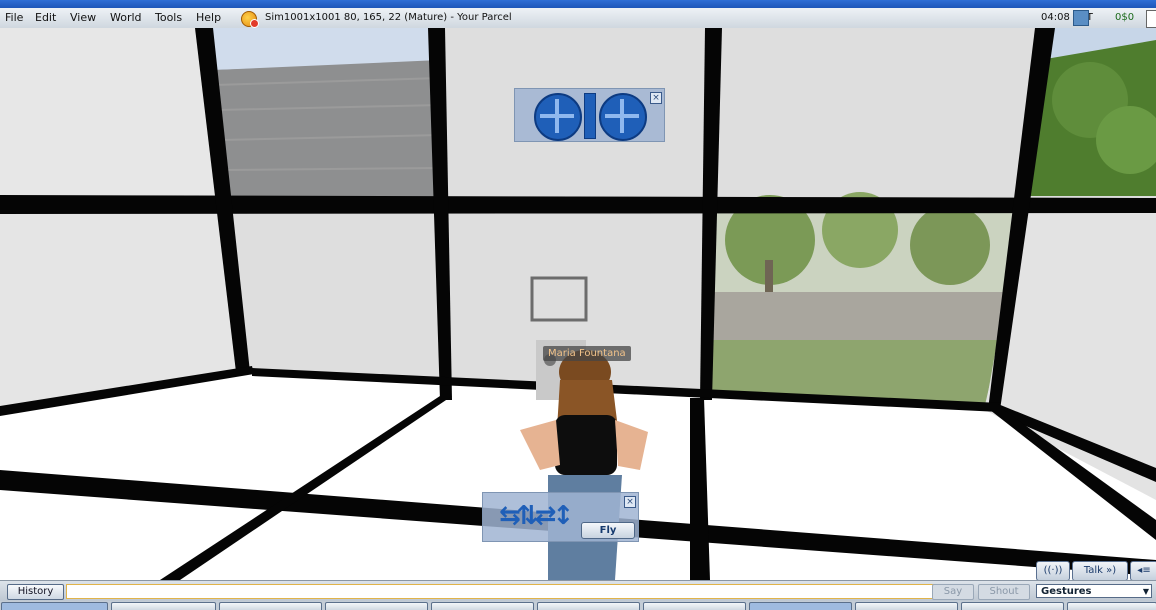 Image resolution: width=1156 pixels, height=610 pixels. Describe the element at coordinates (578, 4) in the screenshot. I see `window-title-bar` at that location.